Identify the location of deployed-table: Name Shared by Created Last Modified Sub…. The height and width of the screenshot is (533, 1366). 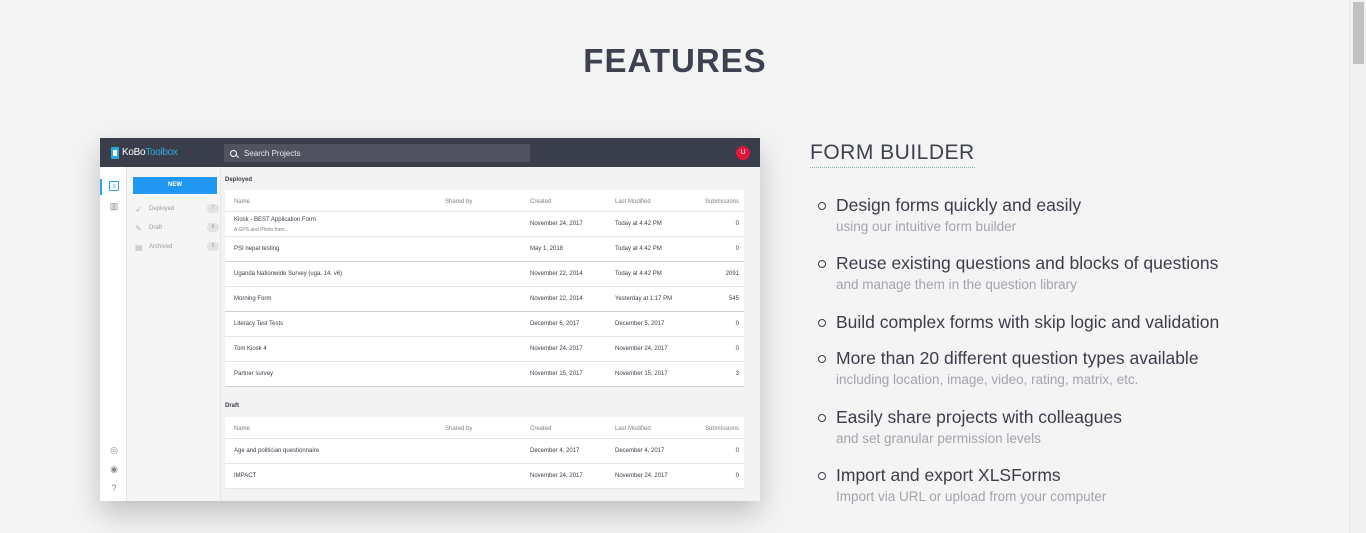
(484, 288).